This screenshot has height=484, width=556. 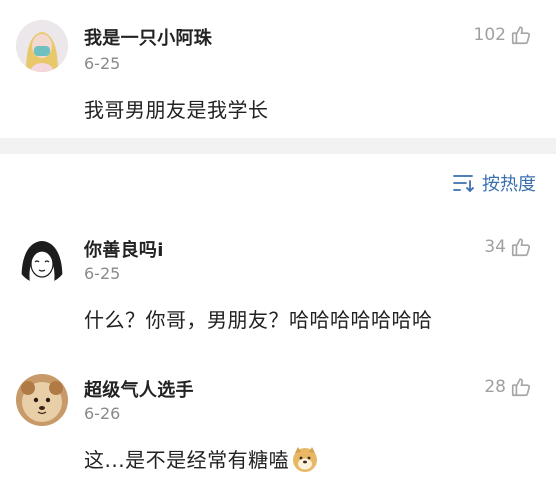 I want to click on like-count: 34, so click(x=495, y=247).